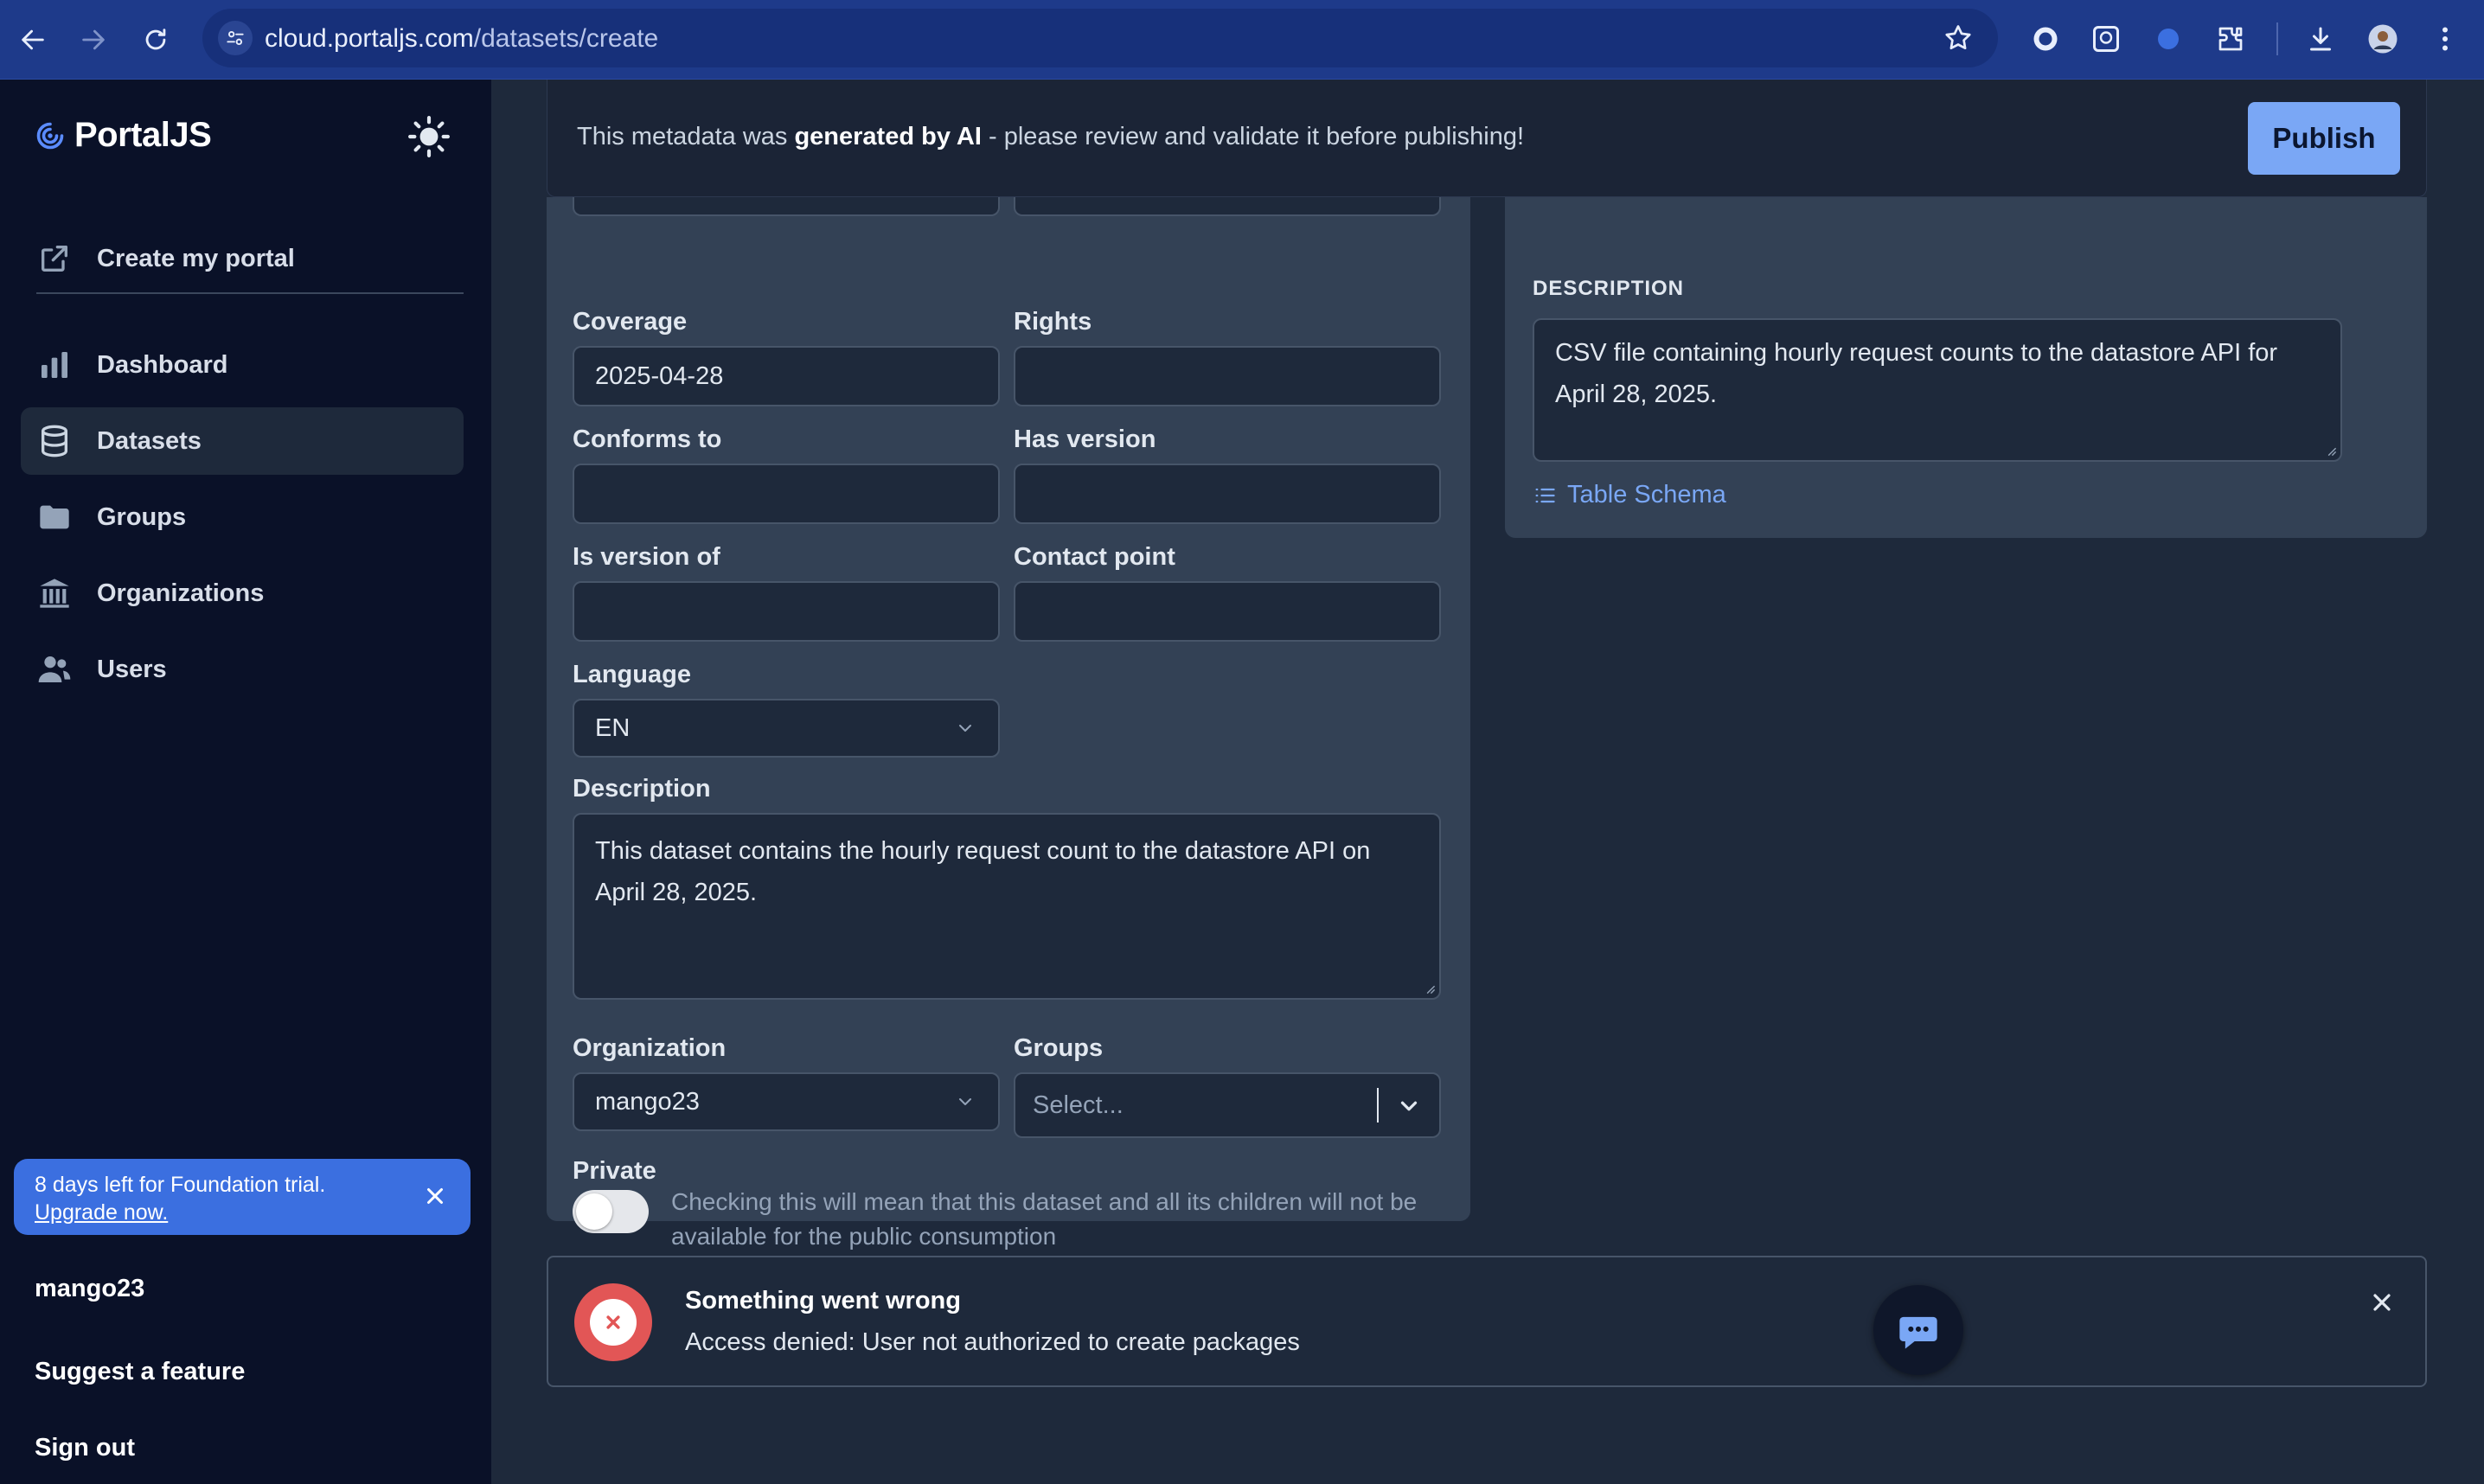  Describe the element at coordinates (1378, 1106) in the screenshot. I see `select-divider` at that location.